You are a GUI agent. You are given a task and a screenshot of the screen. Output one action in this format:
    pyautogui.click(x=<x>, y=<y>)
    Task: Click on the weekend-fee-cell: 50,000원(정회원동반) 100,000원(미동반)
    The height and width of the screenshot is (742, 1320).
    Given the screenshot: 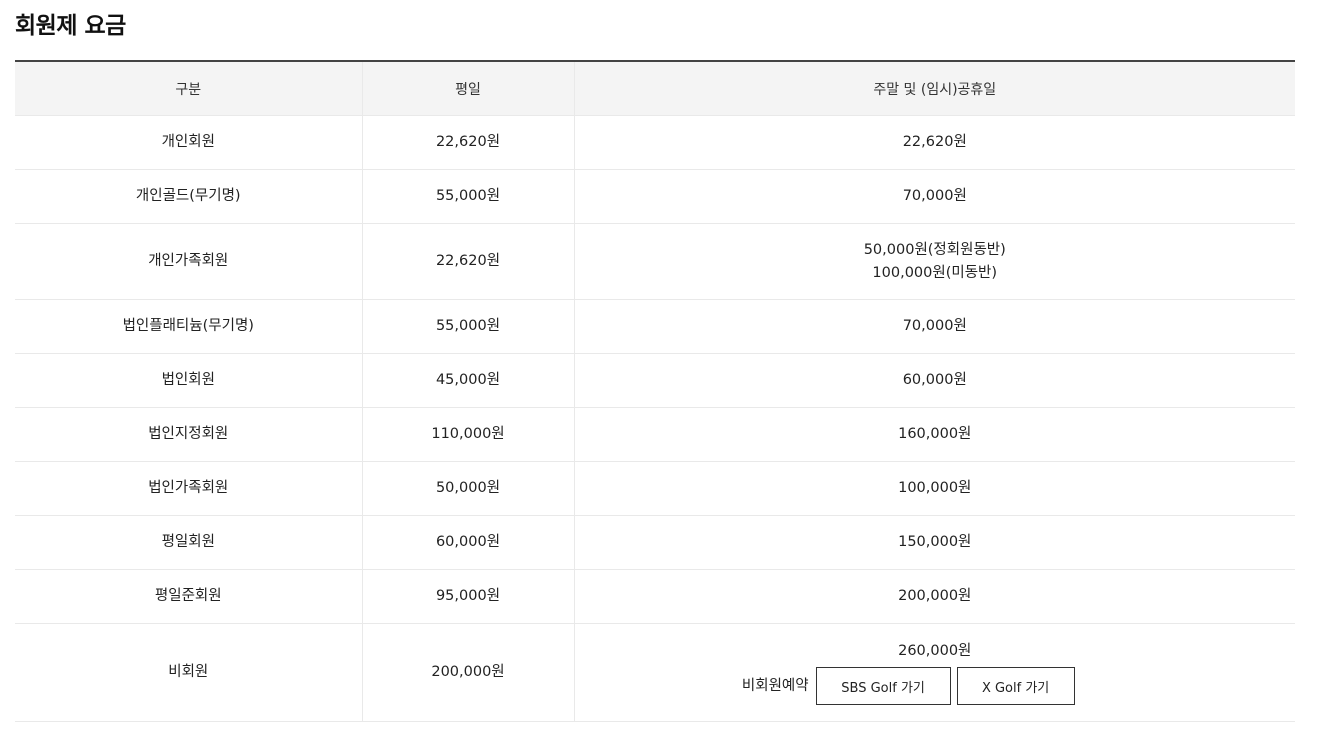 What is the action you would take?
    pyautogui.click(x=934, y=261)
    